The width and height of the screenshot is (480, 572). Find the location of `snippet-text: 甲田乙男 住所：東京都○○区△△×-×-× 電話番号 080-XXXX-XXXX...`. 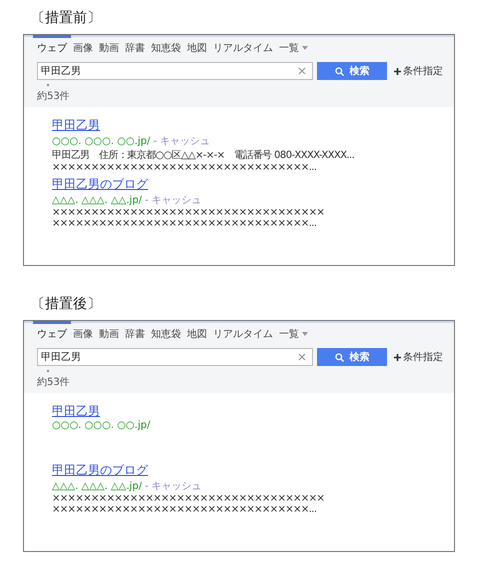

snippet-text: 甲田乙男 住所：東京都○○区△△×-×-× 電話番号 080-XXXX-XXXX... is located at coordinates (203, 155).